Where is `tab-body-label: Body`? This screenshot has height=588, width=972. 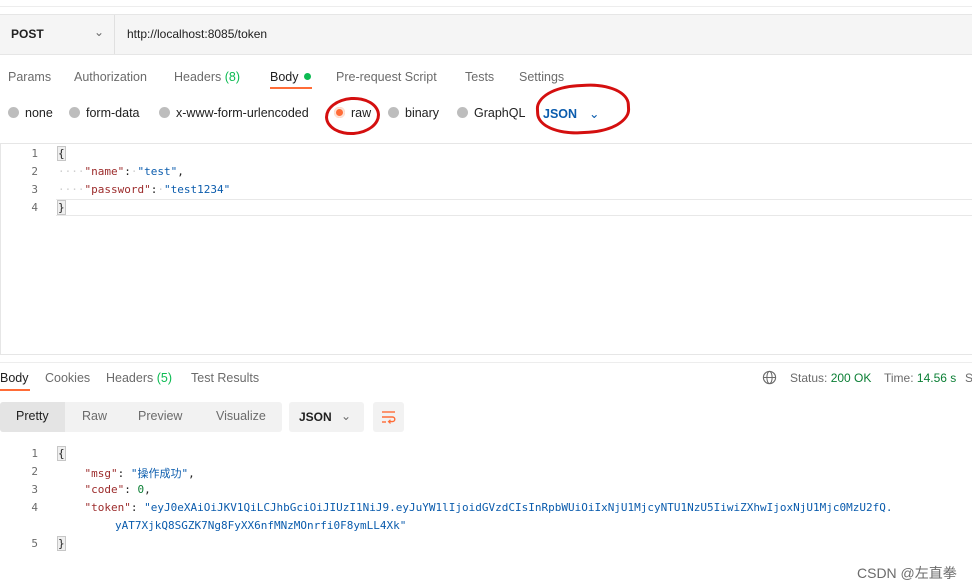 tab-body-label: Body is located at coordinates (284, 77).